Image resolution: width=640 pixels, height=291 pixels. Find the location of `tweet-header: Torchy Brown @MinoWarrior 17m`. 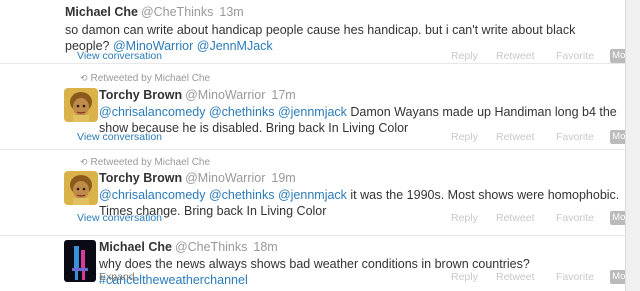

tweet-header: Torchy Brown @MinoWarrior 17m is located at coordinates (197, 95).